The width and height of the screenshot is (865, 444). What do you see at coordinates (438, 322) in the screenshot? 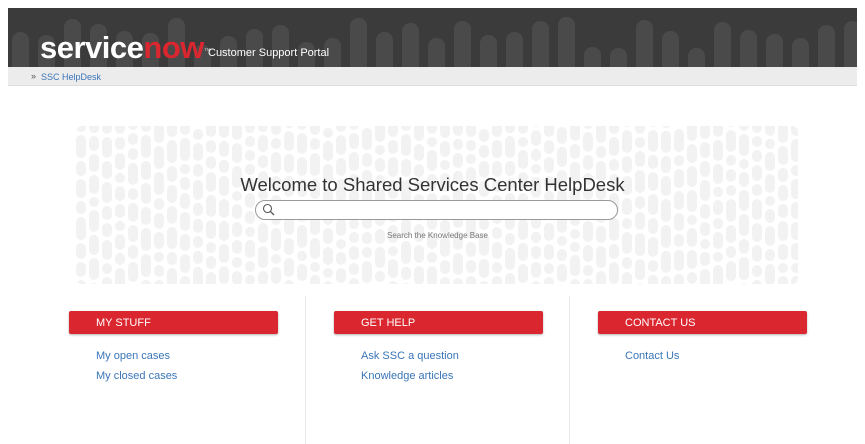
I see `get-help-header: GET HELP` at bounding box center [438, 322].